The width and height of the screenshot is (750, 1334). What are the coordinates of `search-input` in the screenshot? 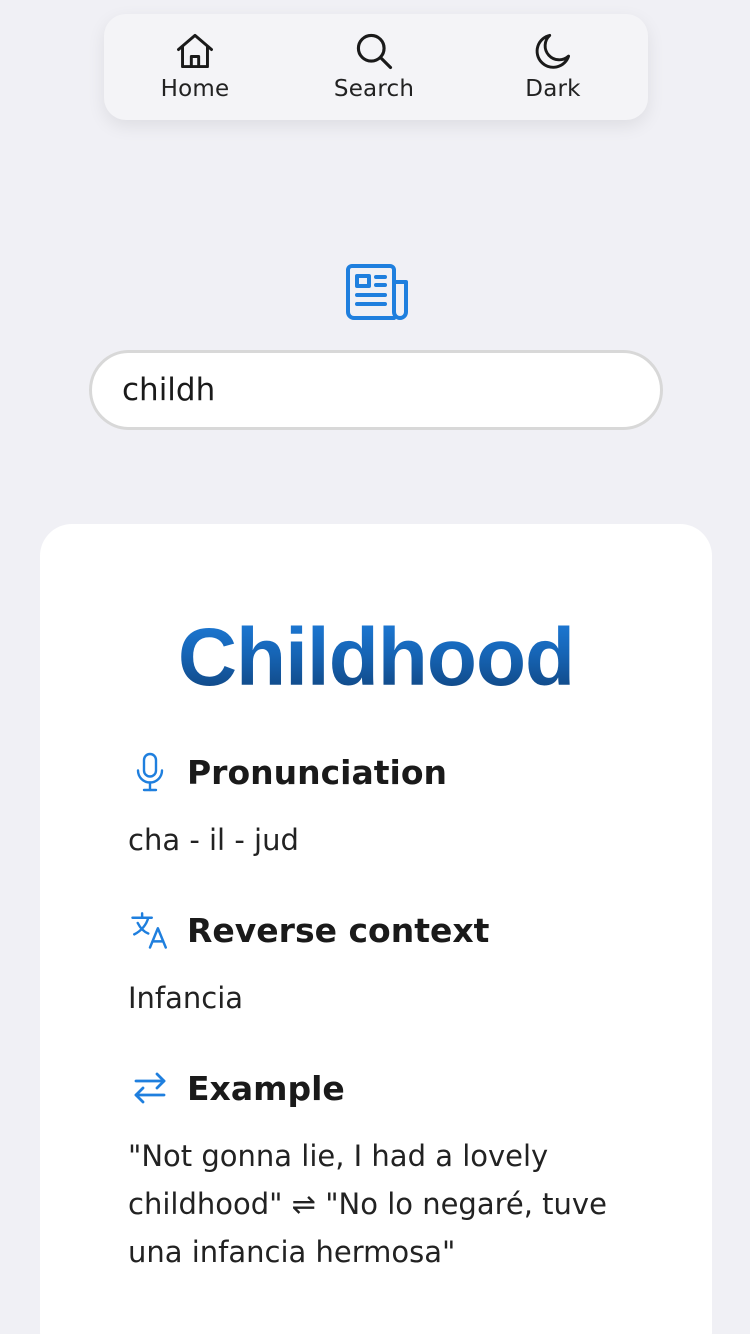 It's located at (376, 390).